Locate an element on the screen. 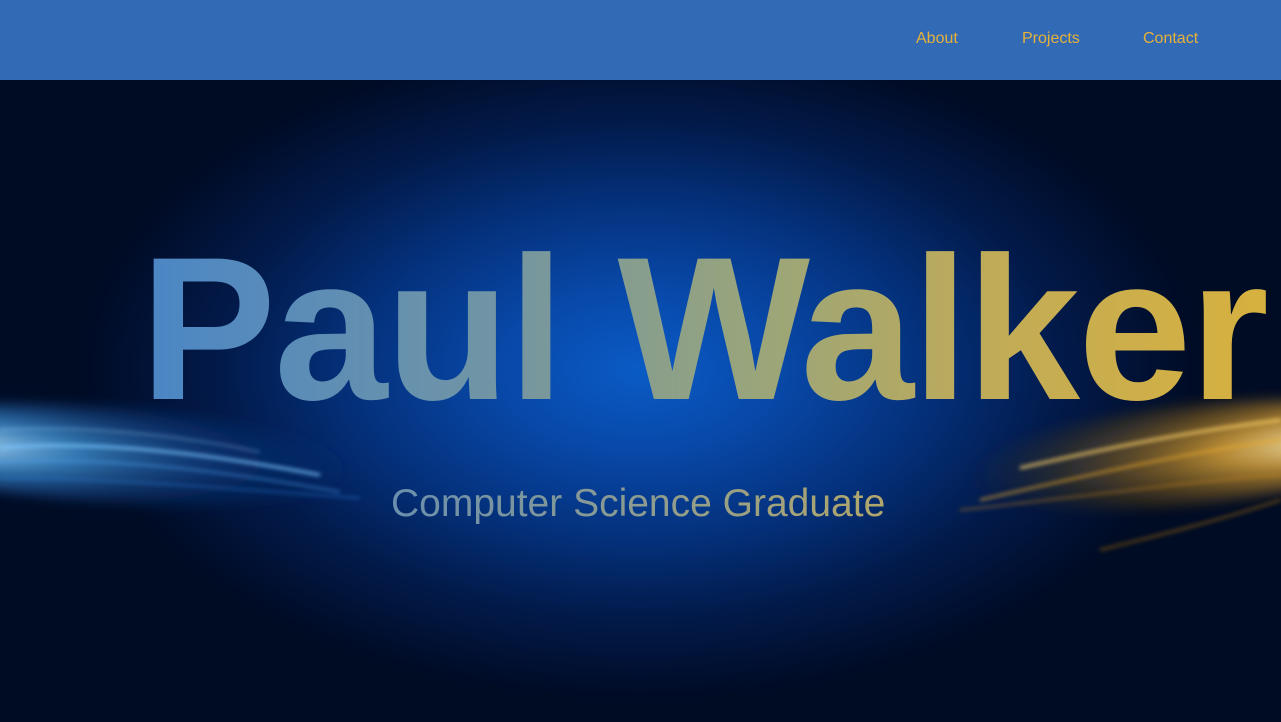  nav-link-about: About is located at coordinates (937, 39).